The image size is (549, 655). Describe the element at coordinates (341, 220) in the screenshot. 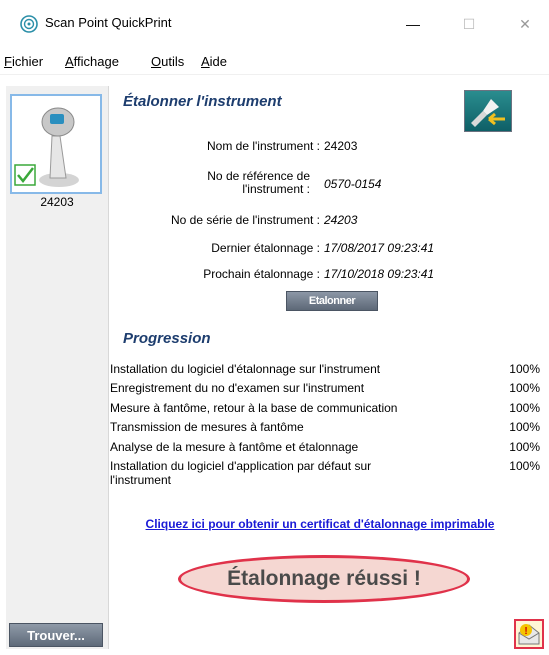

I see `serial-value: 24203` at that location.